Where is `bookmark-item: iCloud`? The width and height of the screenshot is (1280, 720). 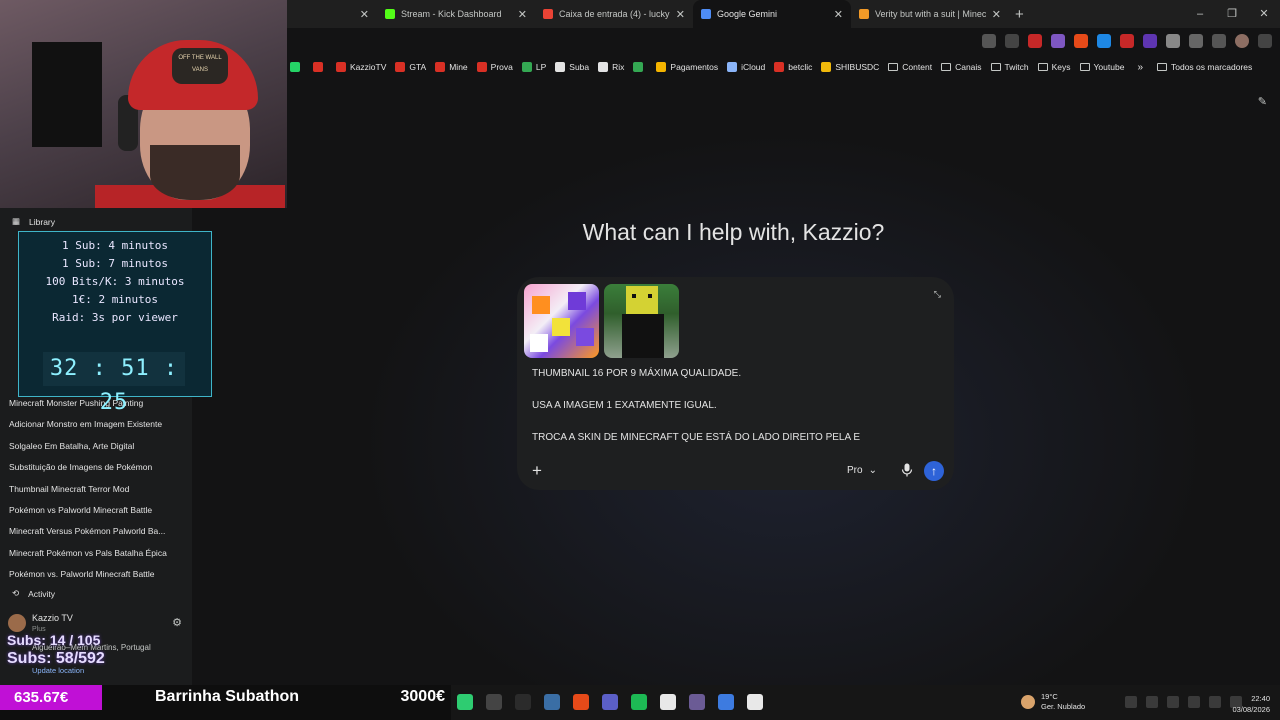 bookmark-item: iCloud is located at coordinates (746, 67).